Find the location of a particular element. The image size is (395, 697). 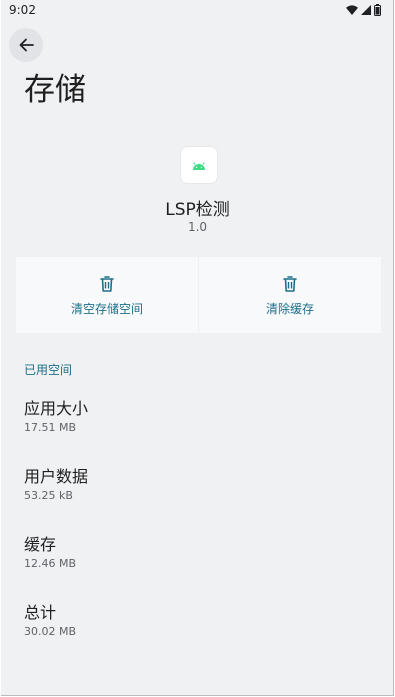

row-value: 53.25 kB is located at coordinates (48, 495).